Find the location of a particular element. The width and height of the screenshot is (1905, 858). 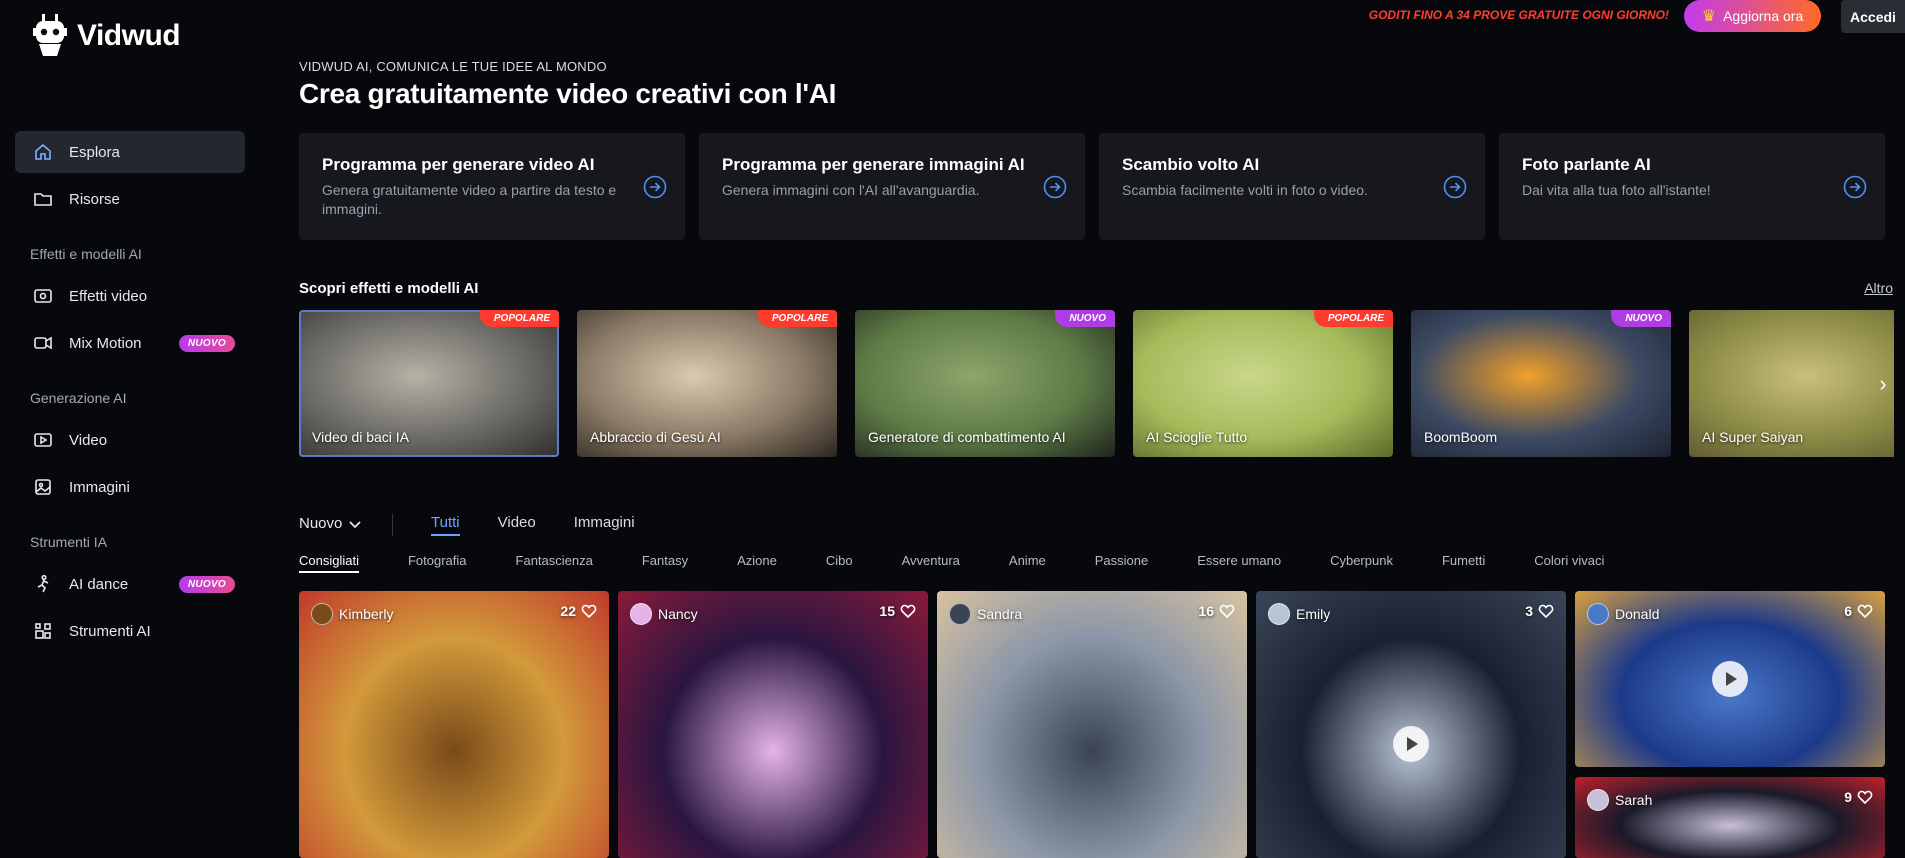

type-tabs: Tutti Video Immagini is located at coordinates (533, 525).